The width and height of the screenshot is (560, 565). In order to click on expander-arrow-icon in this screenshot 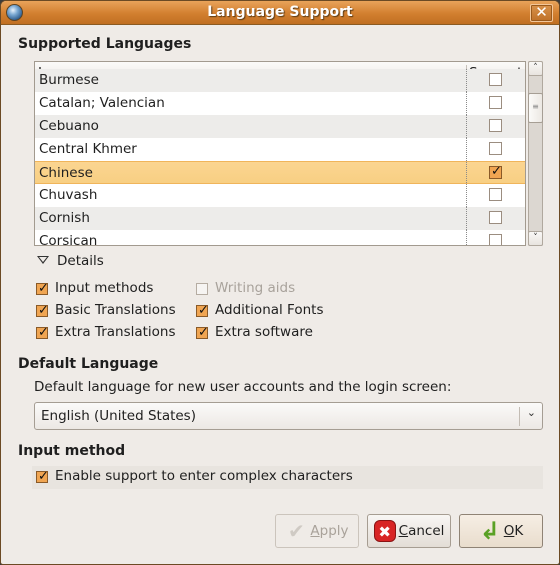, I will do `click(43, 260)`.